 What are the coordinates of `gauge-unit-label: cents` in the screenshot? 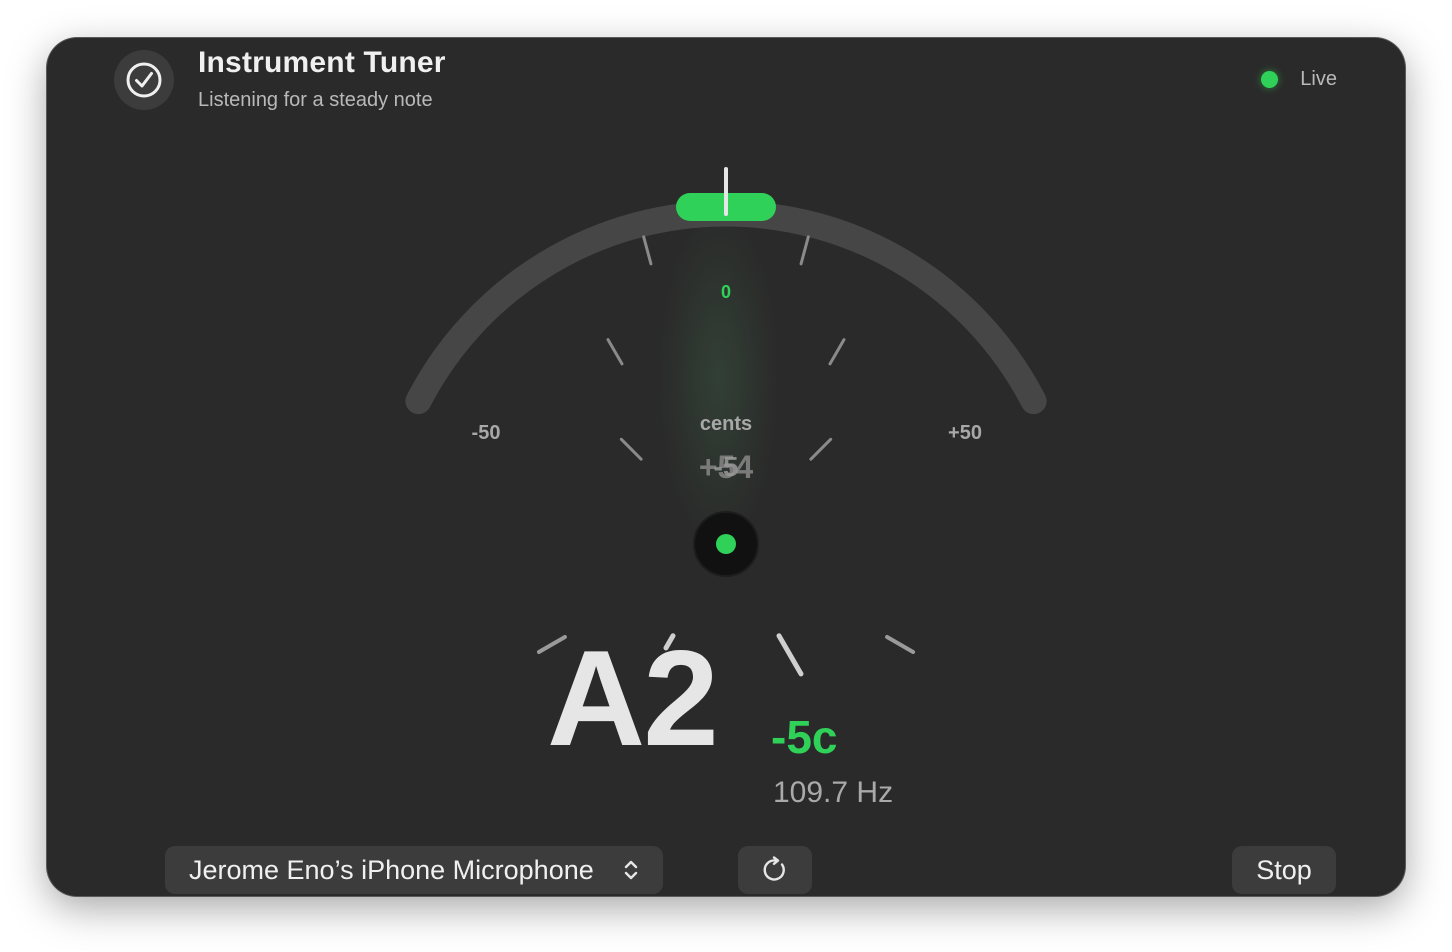 It's located at (726, 424).